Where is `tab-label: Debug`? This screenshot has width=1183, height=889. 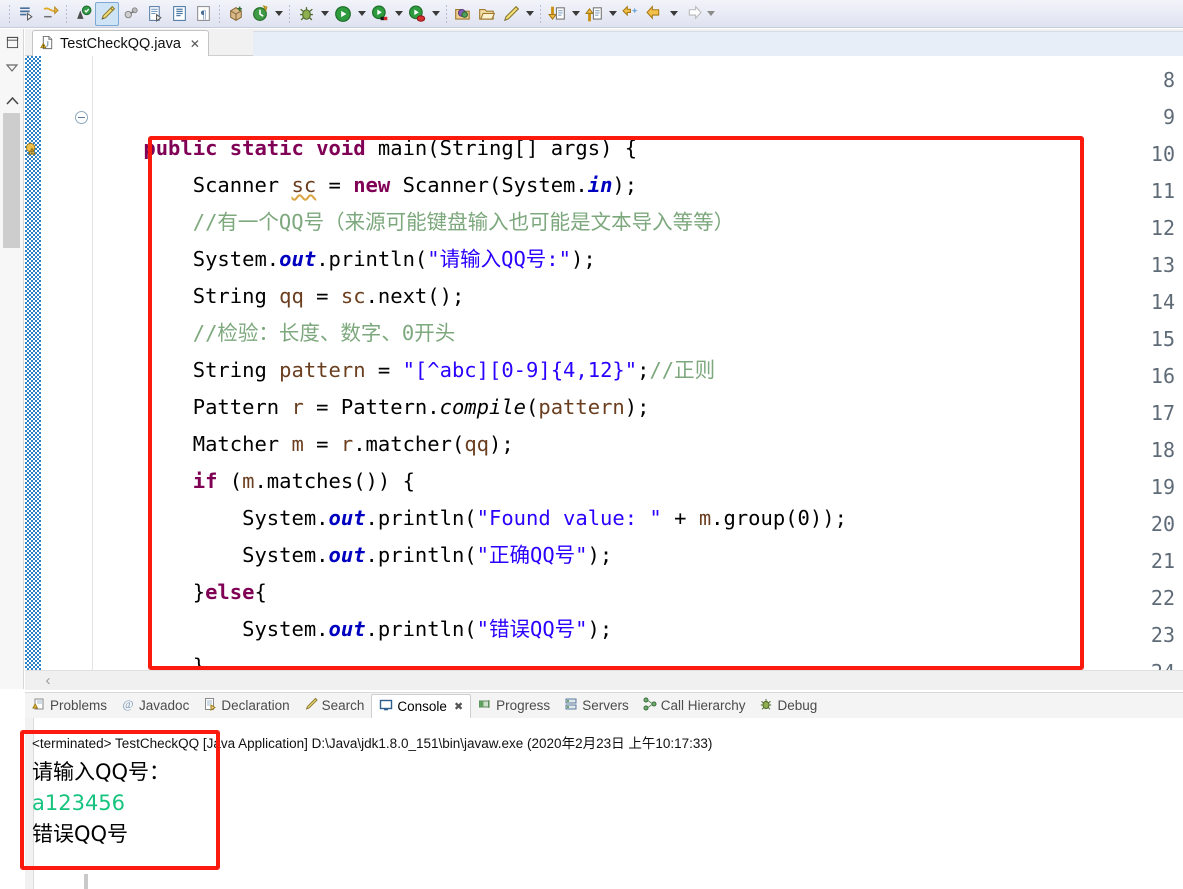 tab-label: Debug is located at coordinates (797, 705).